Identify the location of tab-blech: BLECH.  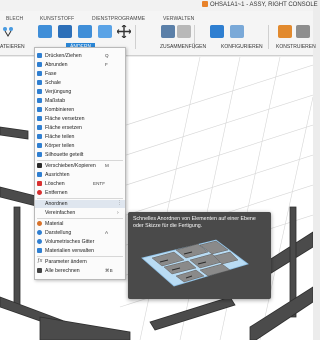
(14, 19).